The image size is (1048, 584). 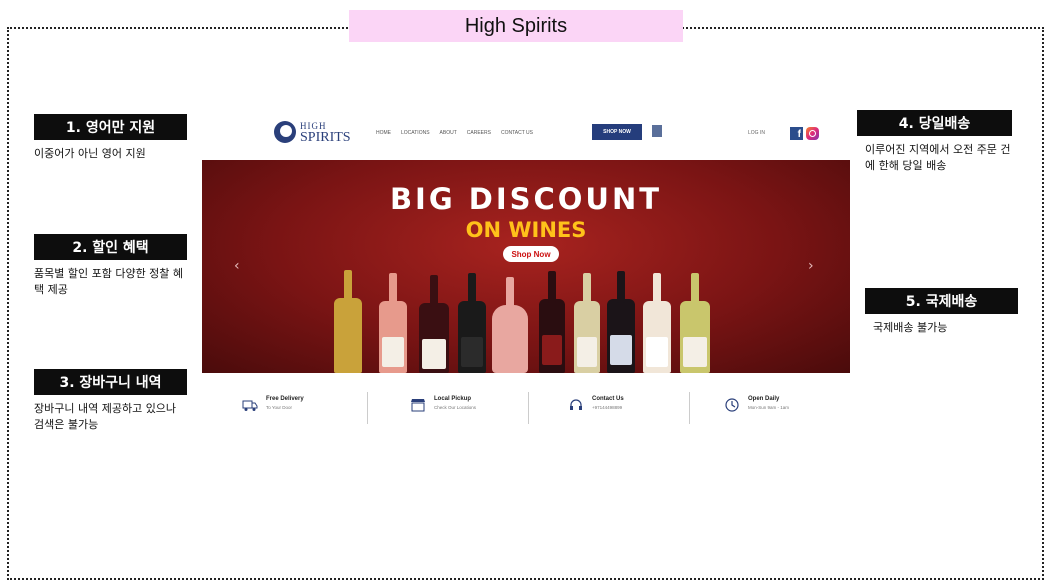 What do you see at coordinates (617, 132) in the screenshot?
I see `shop-now-button: SHOP NOW` at bounding box center [617, 132].